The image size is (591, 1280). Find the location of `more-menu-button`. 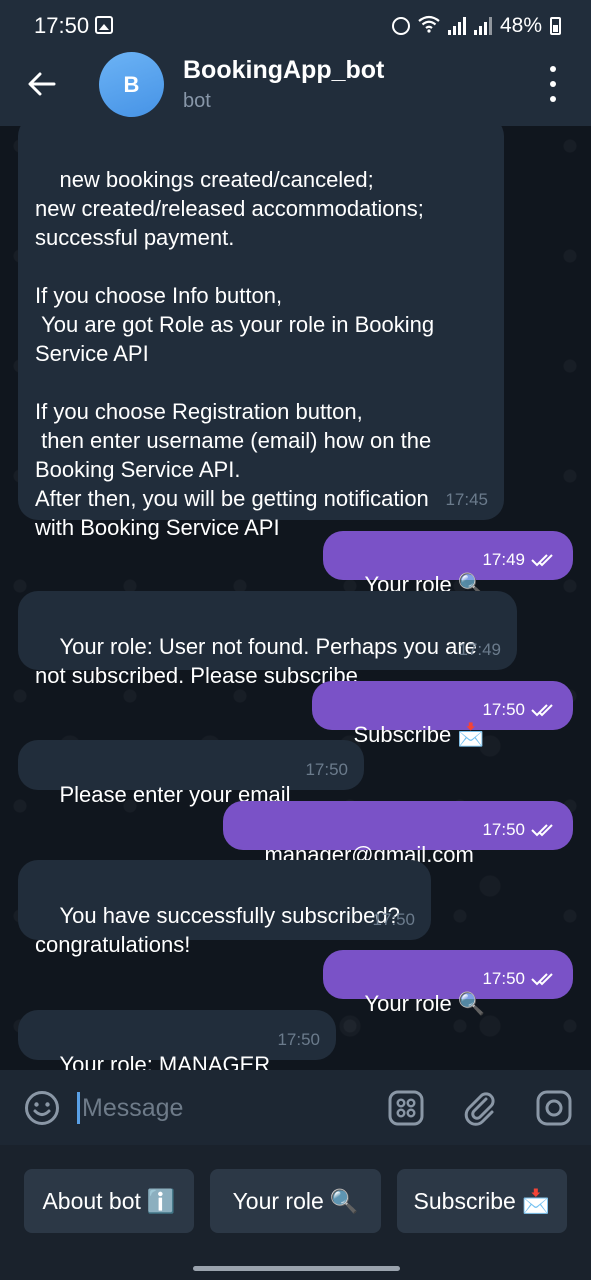

more-menu-button is located at coordinates (553, 84).